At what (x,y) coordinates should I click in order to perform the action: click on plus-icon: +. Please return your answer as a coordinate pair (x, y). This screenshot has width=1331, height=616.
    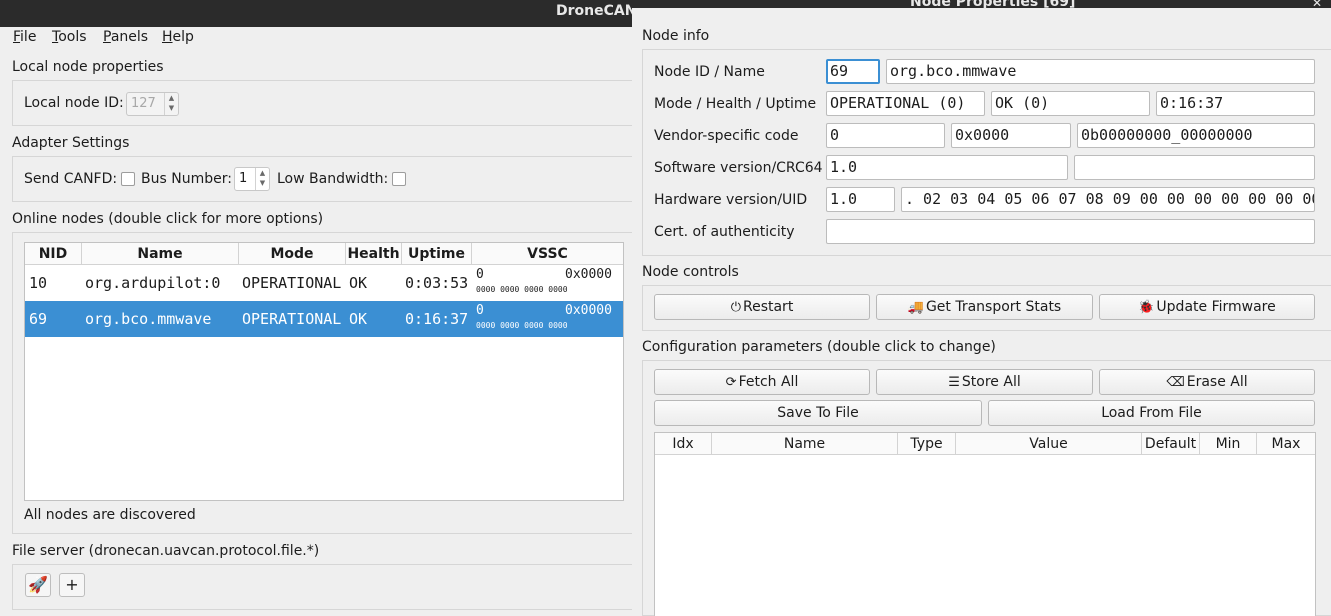
    Looking at the image, I should click on (72, 584).